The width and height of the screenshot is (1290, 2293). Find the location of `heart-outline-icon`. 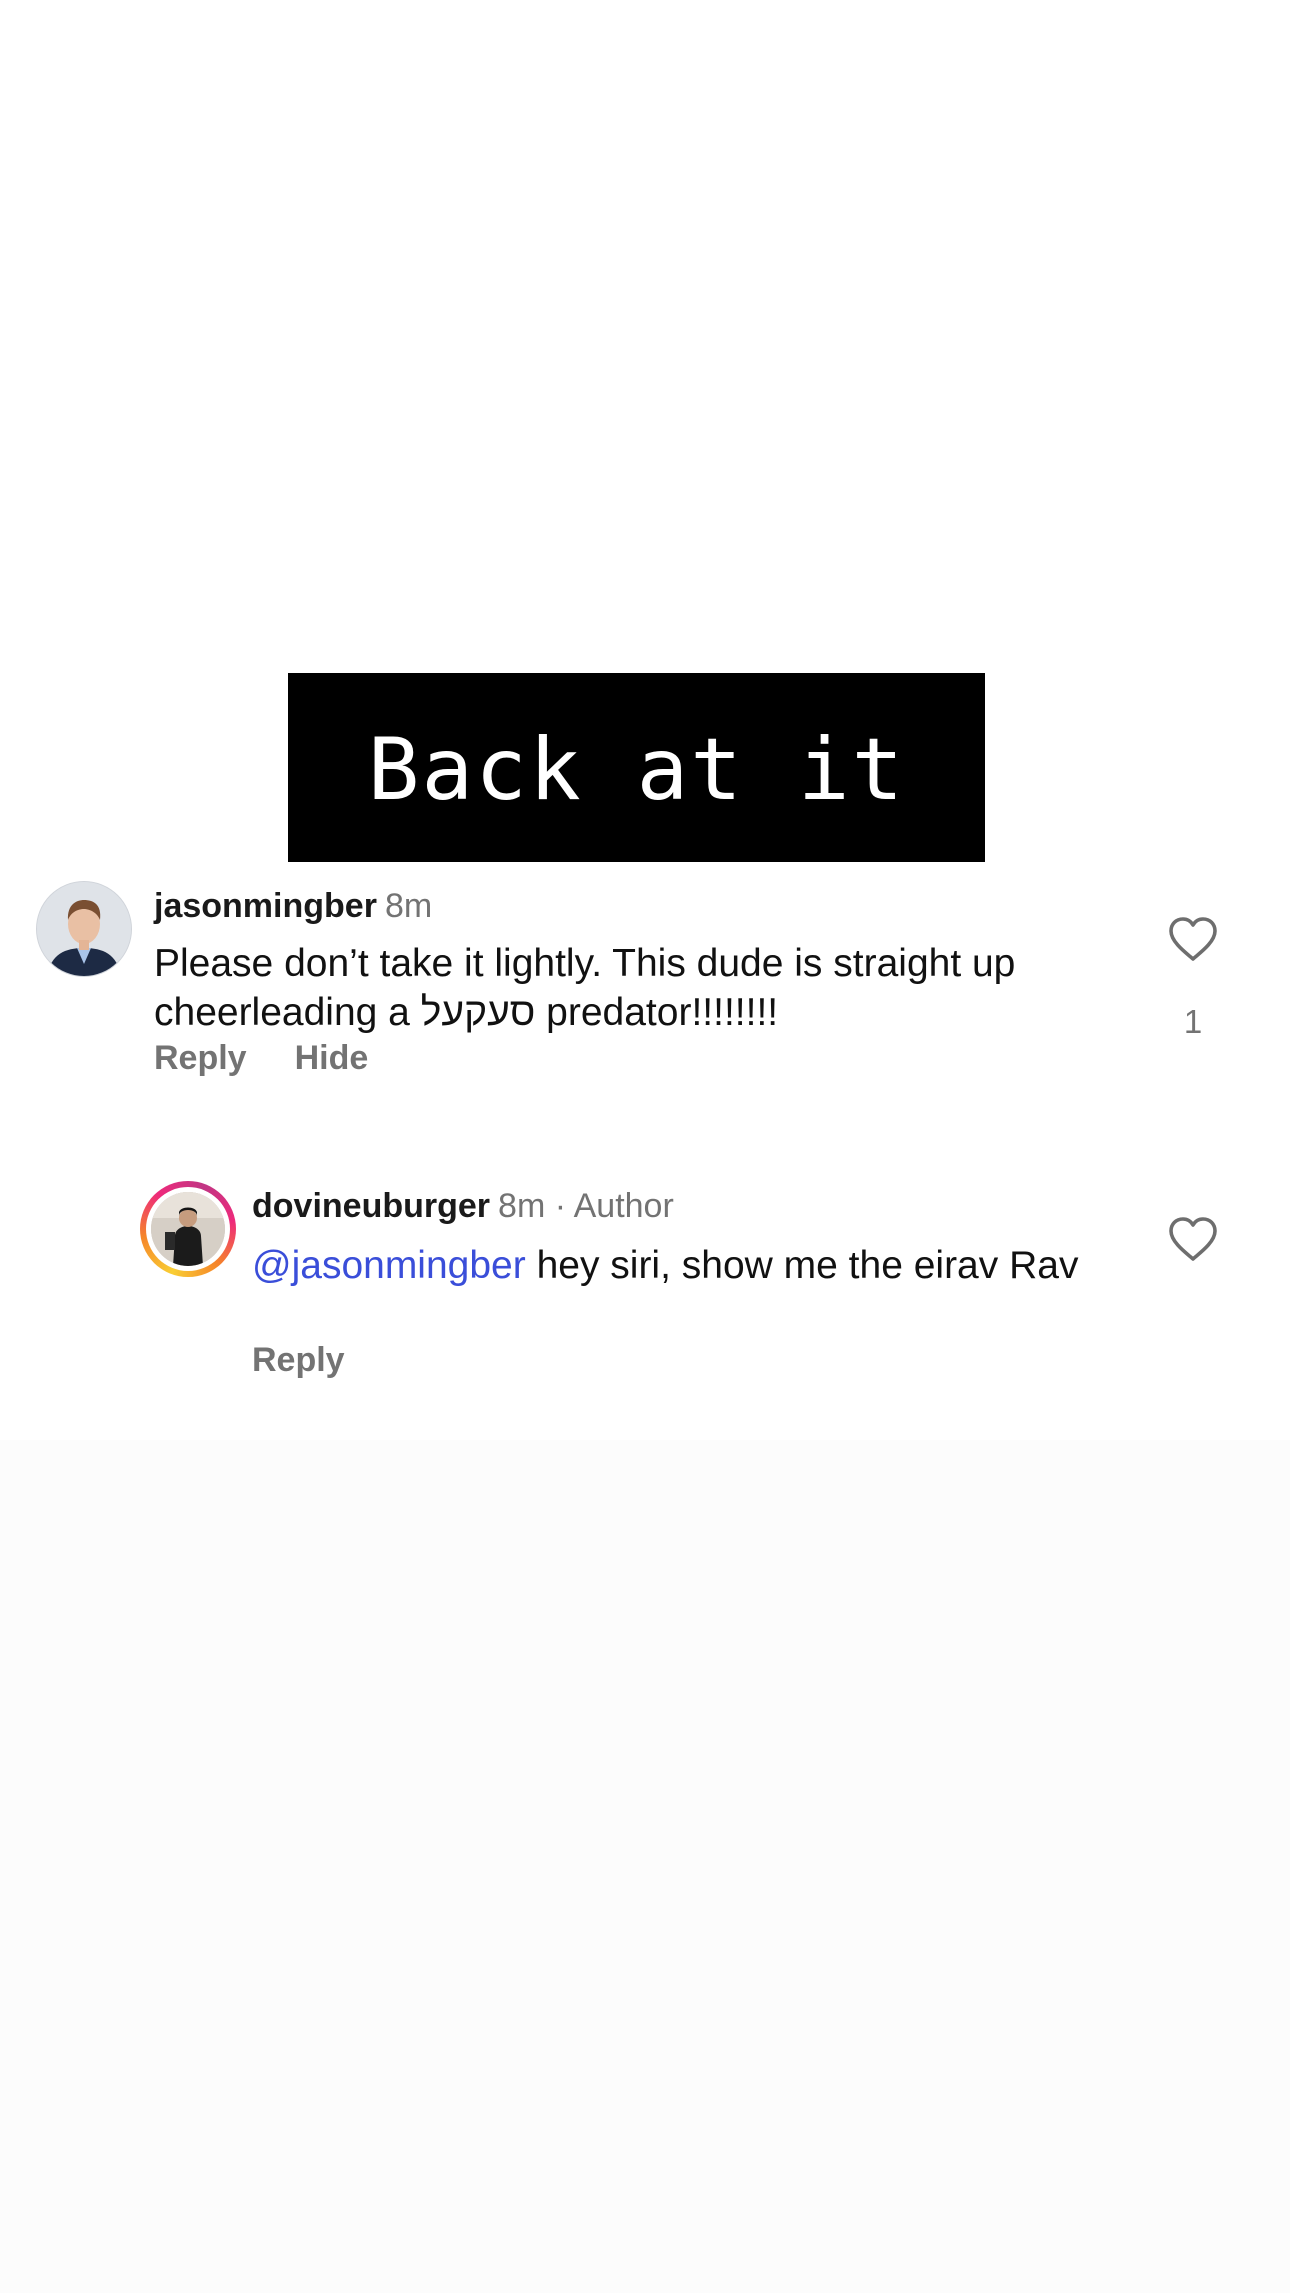

heart-outline-icon is located at coordinates (1193, 1239).